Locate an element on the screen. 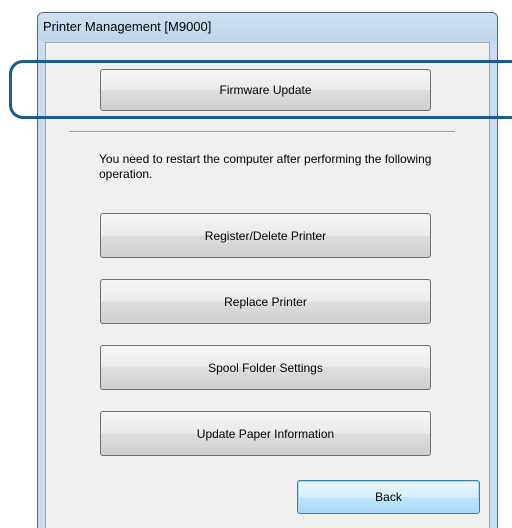  update-paper-information-button: Update Paper Information is located at coordinates (265, 433).